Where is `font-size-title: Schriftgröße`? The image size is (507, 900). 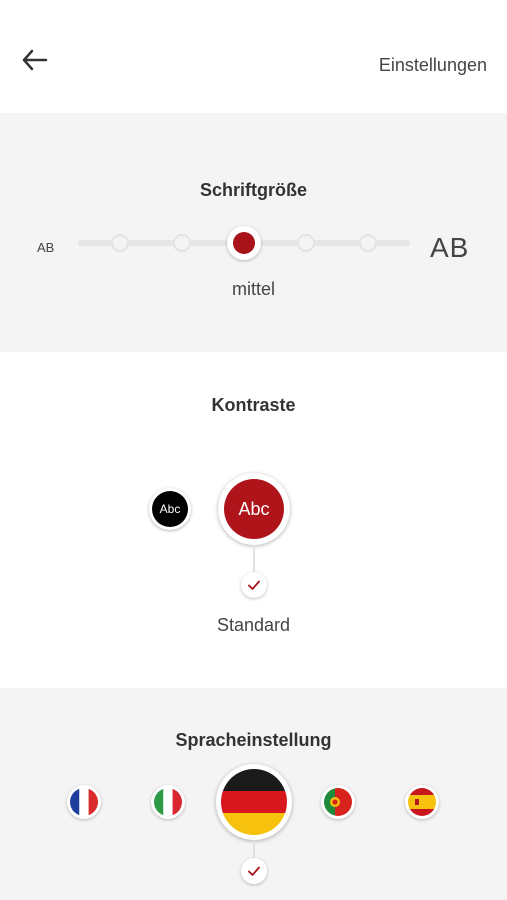
font-size-title: Schriftgröße is located at coordinates (253, 190).